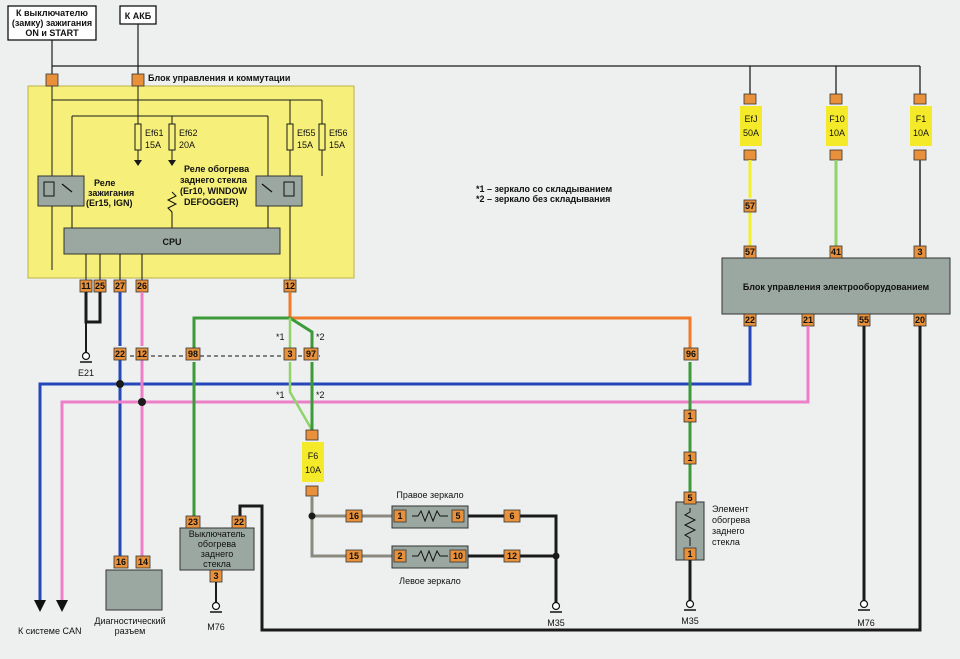 This screenshot has height=659, width=960. I want to click on rear-heater-line3: заднего, so click(728, 531).